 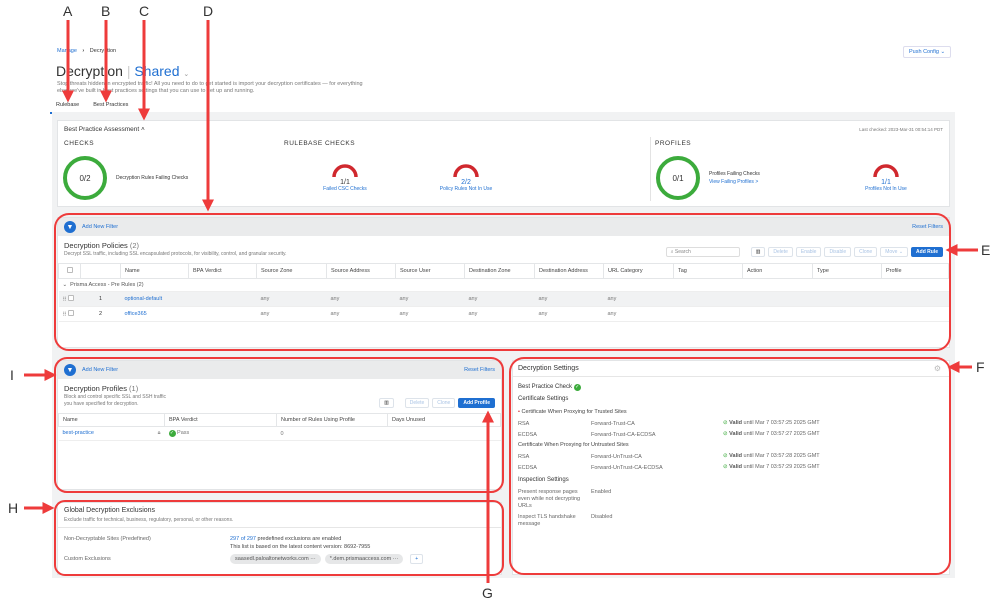 I want to click on table-row: best-practice 🔒︎ ✓ Pass 0, so click(x=279, y=433).